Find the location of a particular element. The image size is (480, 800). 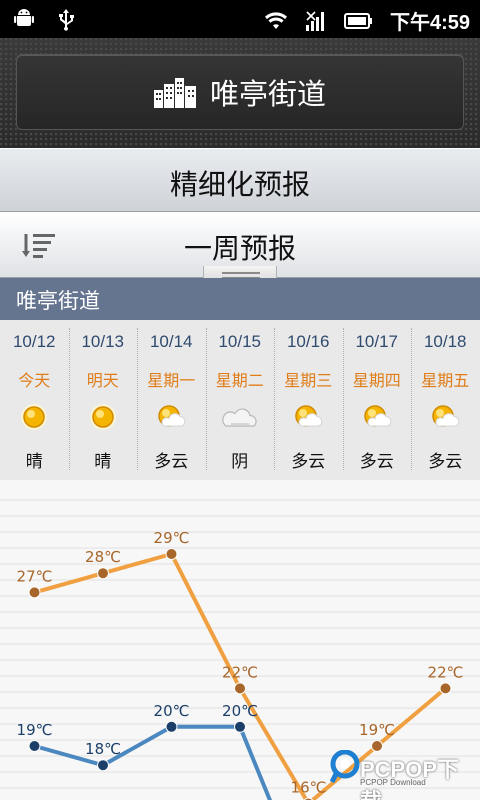

fine-forecast-label: 精细化预报 is located at coordinates (239, 184).